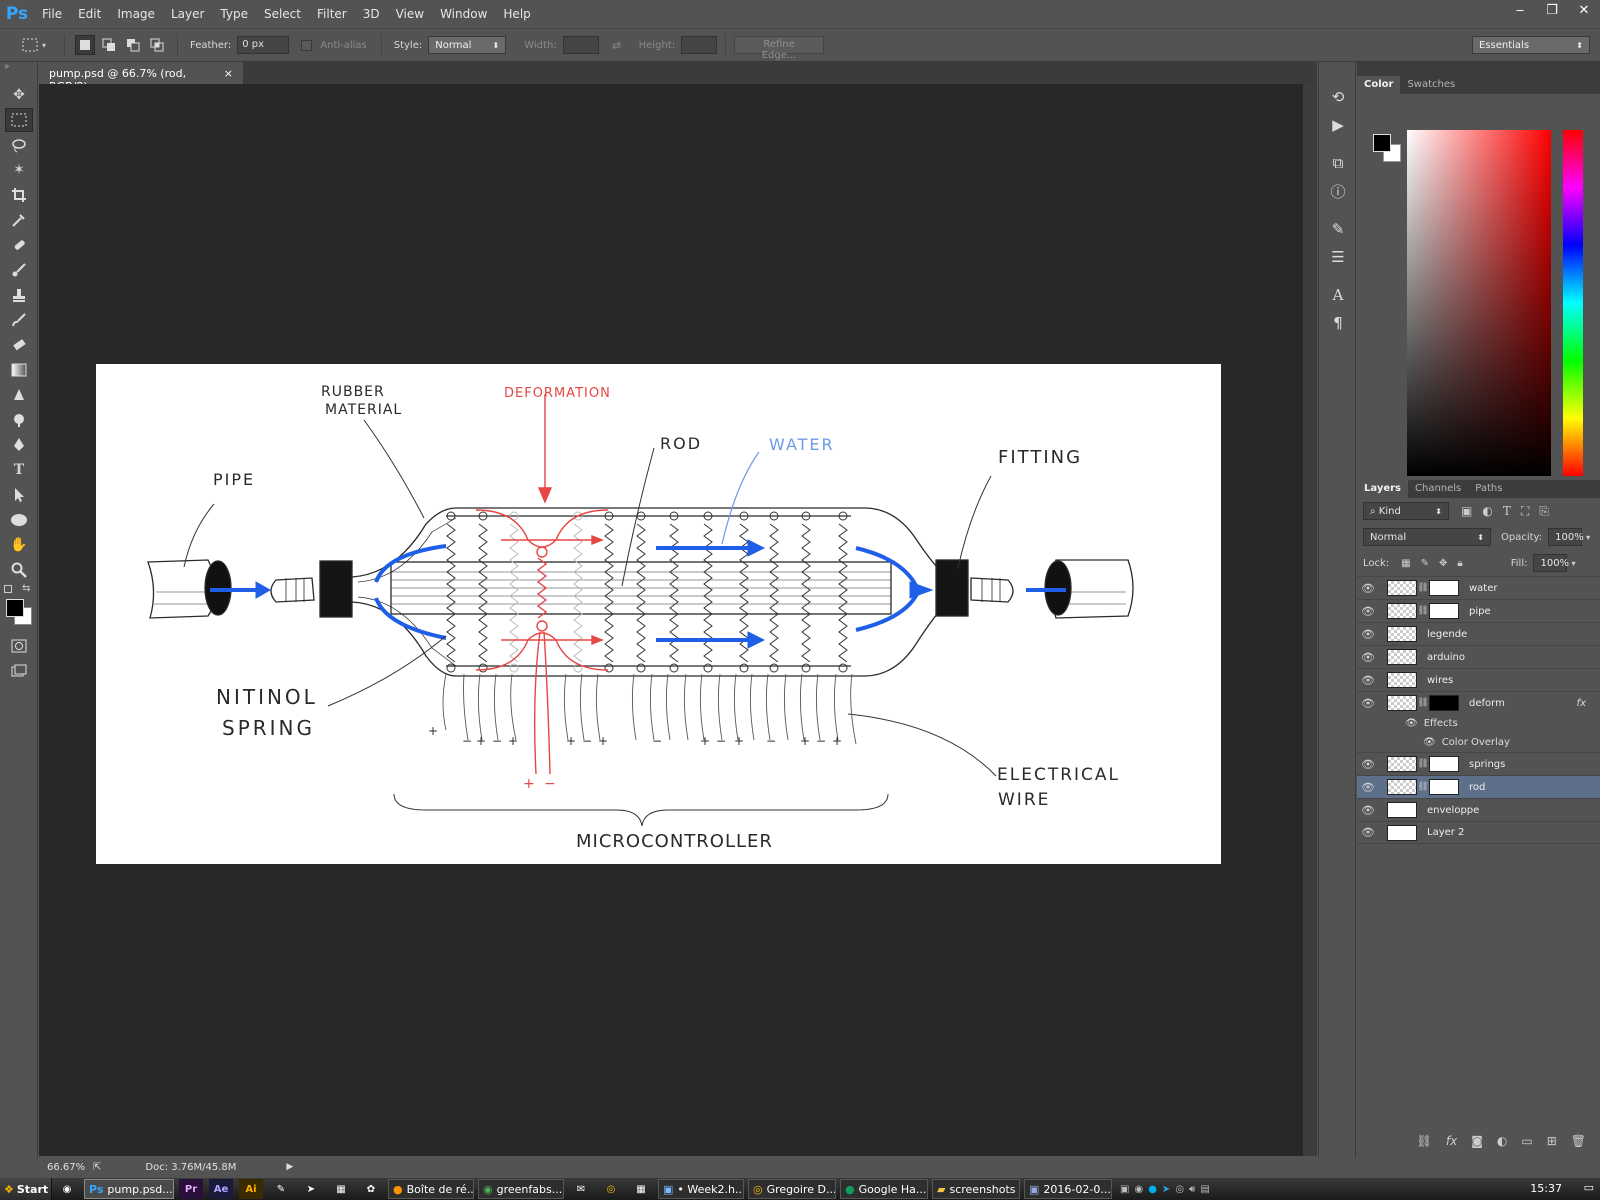  I want to click on add-mask-icon: ◙, so click(1477, 1141).